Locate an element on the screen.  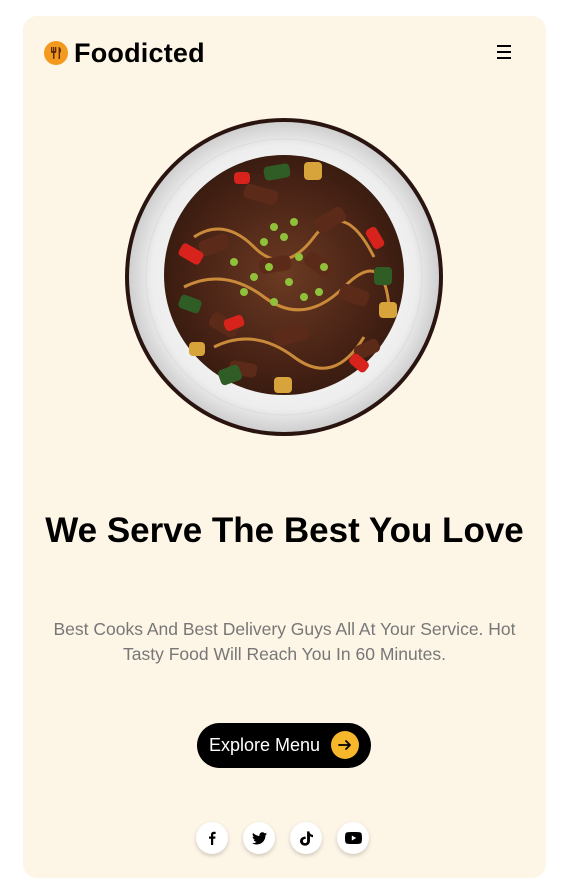
twitter-link is located at coordinates (259, 838).